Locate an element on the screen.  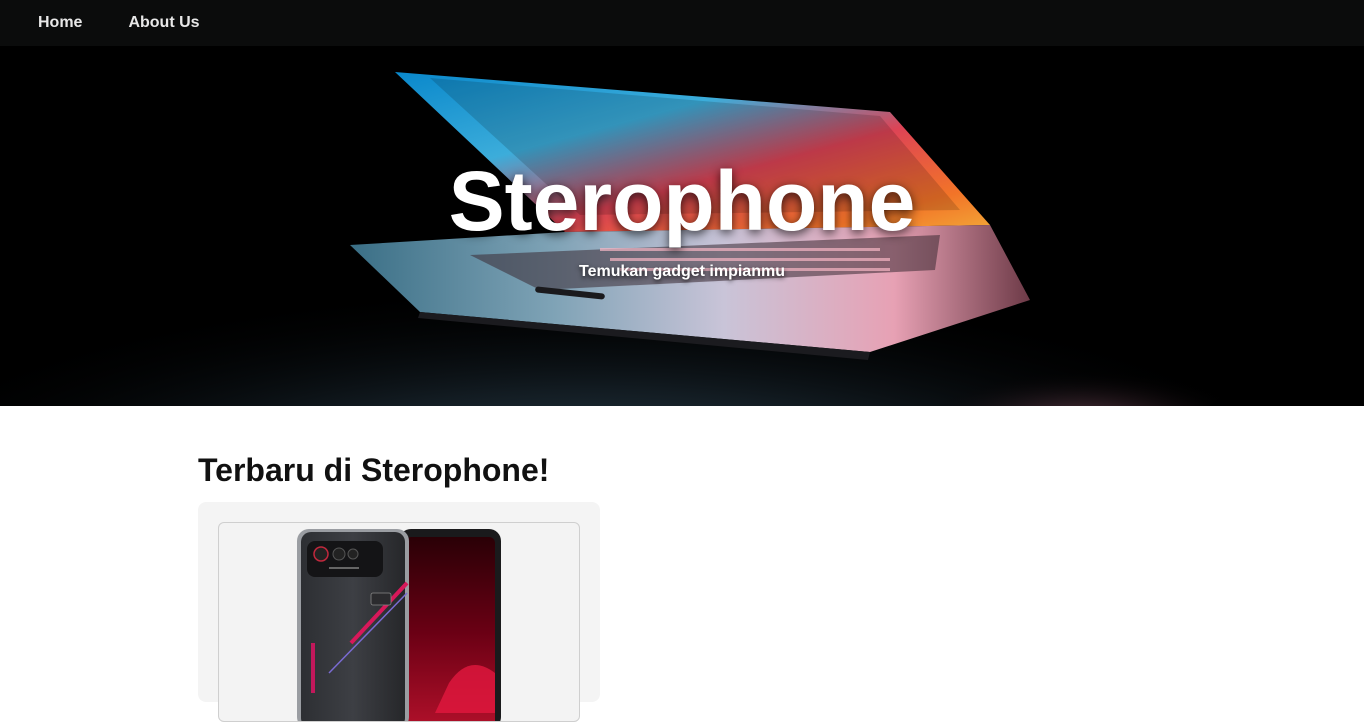
hero-subtitle: Temukan gadget impianmu is located at coordinates (682, 271).